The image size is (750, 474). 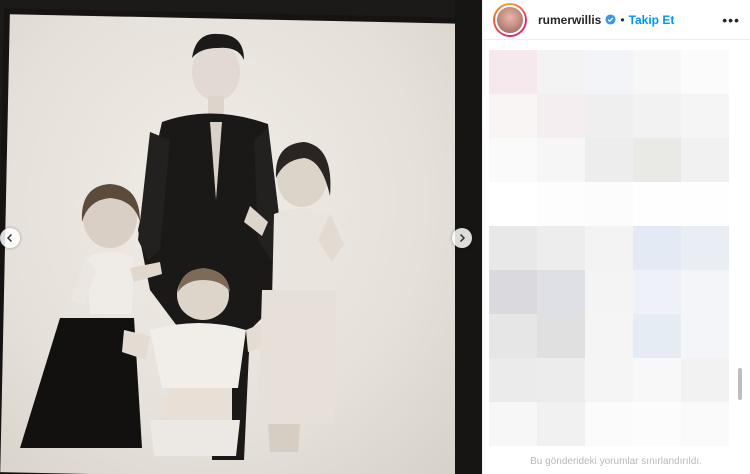 I want to click on username-link: rumerwillis, so click(x=569, y=20).